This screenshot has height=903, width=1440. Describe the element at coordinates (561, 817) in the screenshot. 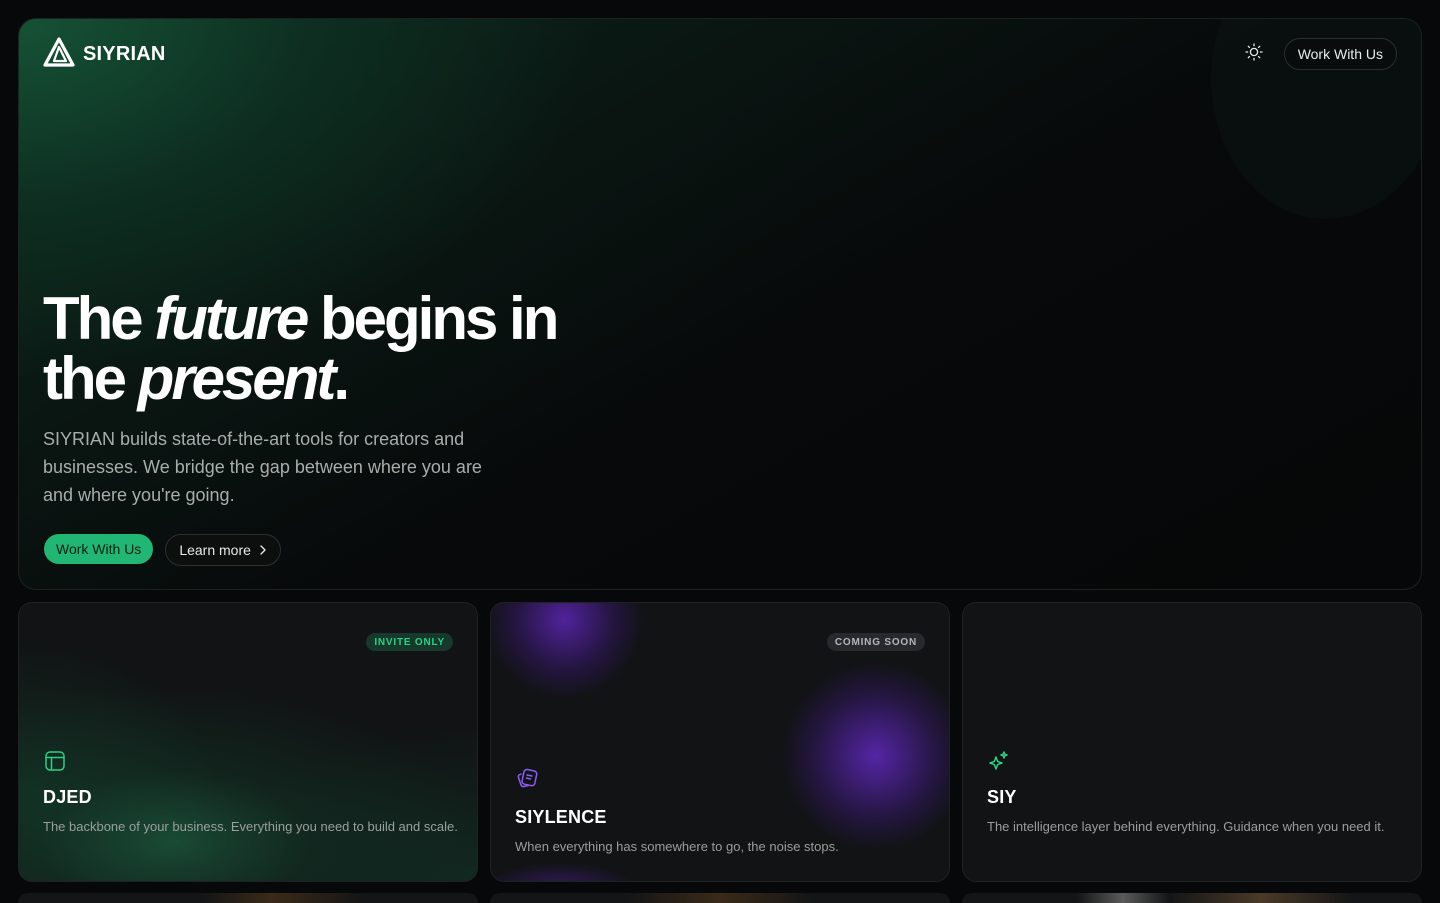

I see `product-title: SIYLENCE` at that location.